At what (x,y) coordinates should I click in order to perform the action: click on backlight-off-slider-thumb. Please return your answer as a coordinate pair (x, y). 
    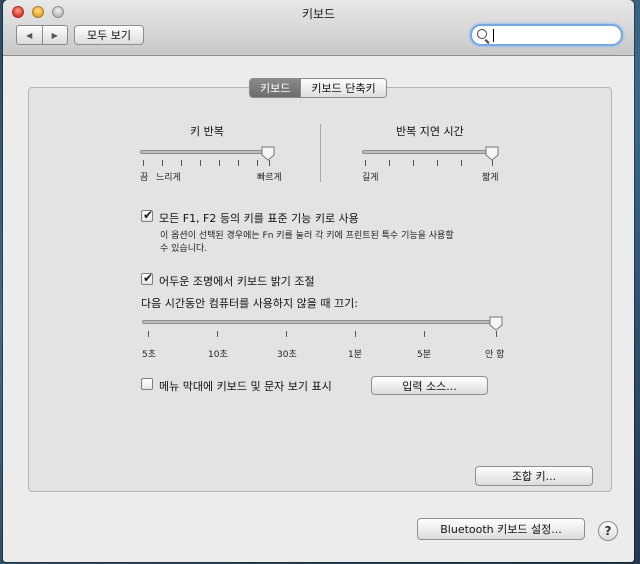
    Looking at the image, I should click on (496, 323).